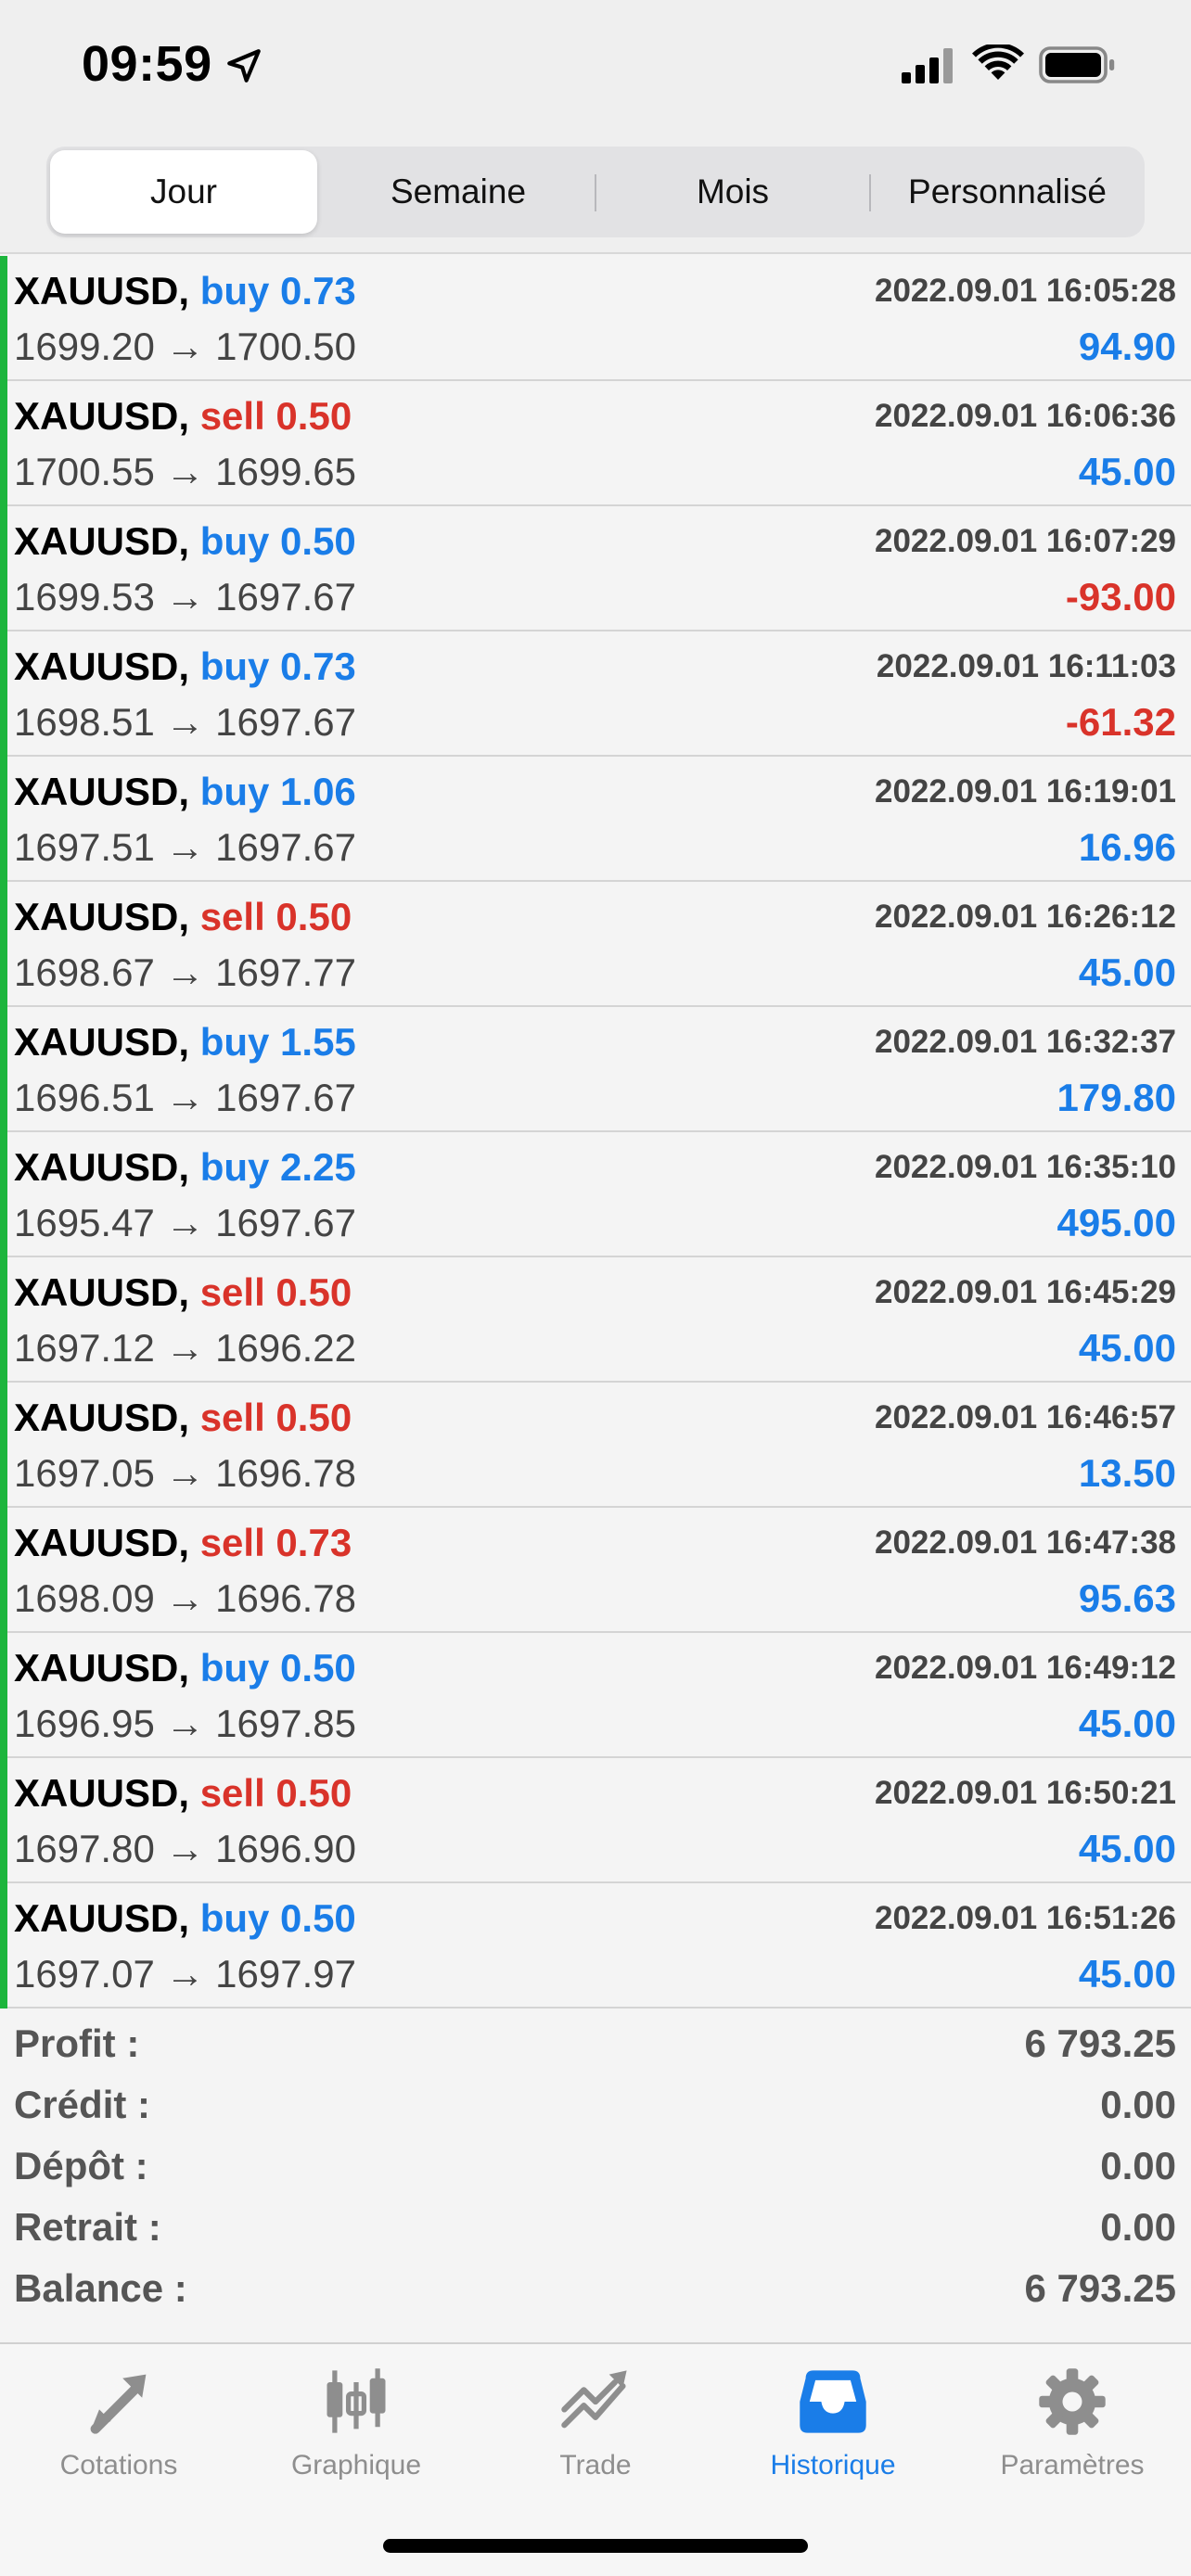  Describe the element at coordinates (1005, 192) in the screenshot. I see `segment-custom: Personnalisé` at that location.